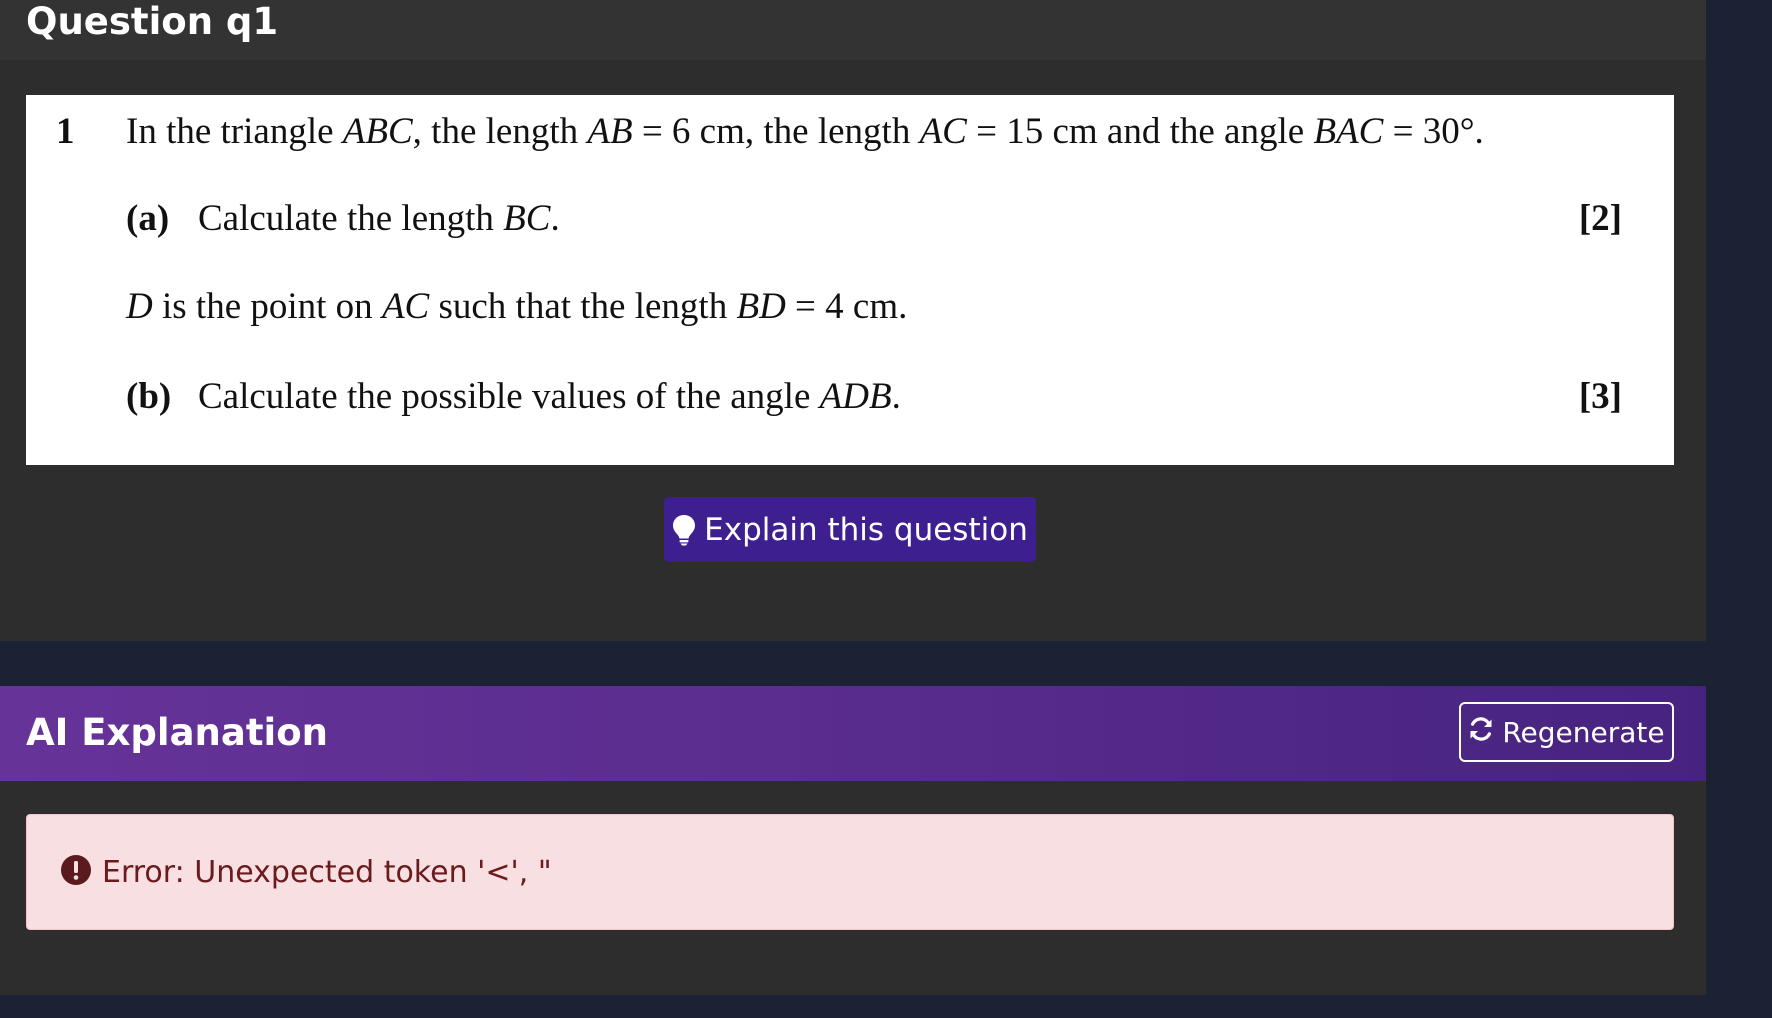 The image size is (1772, 1018). Describe the element at coordinates (853, 733) in the screenshot. I see `ai-explanation-header: AI Explanation Regenerate` at that location.